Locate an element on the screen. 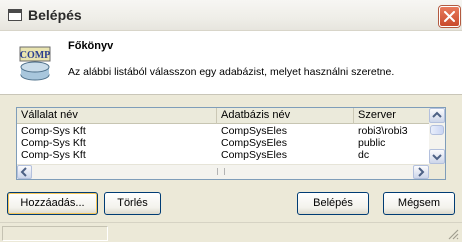  list-header: Vállalat név Adatbázis név Szerver is located at coordinates (223, 116).